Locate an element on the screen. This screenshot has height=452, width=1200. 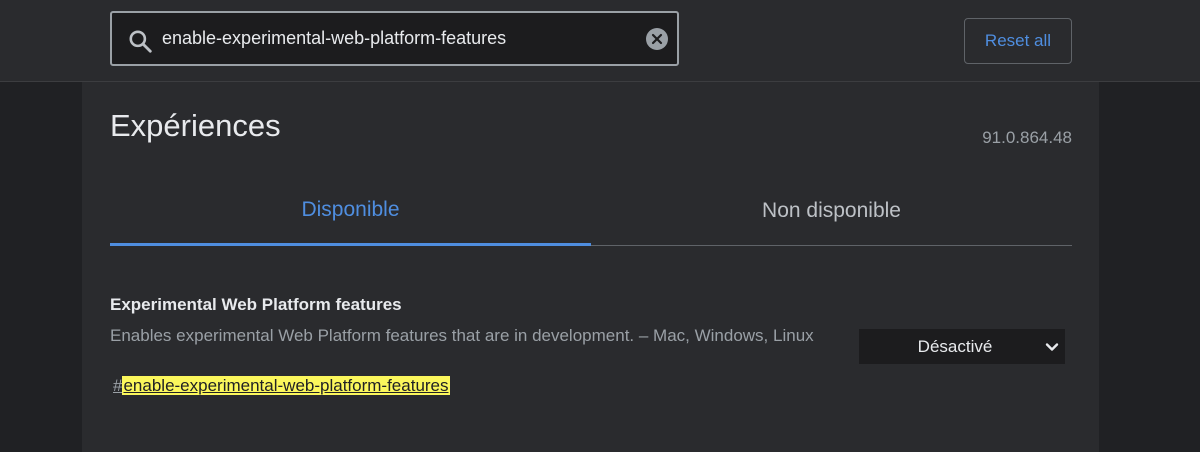
search-box is located at coordinates (394, 38).